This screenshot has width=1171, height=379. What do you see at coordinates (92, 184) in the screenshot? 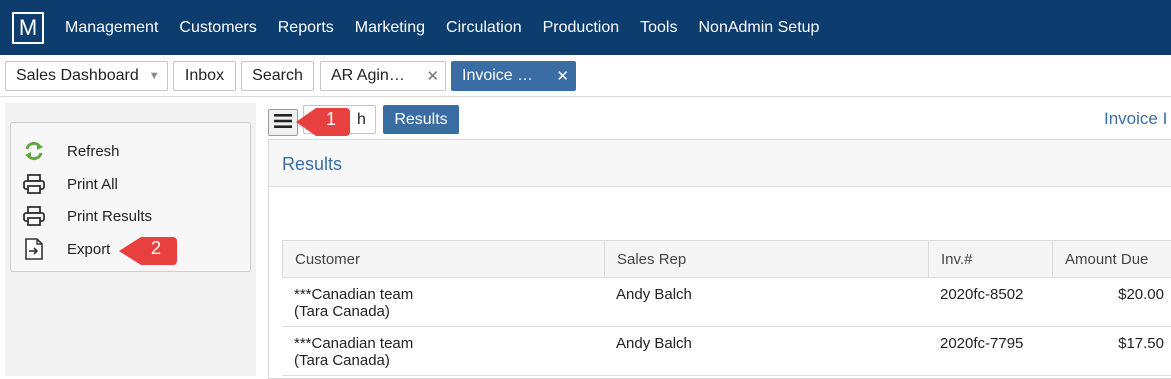
I see `menu-item-label: Print All` at bounding box center [92, 184].